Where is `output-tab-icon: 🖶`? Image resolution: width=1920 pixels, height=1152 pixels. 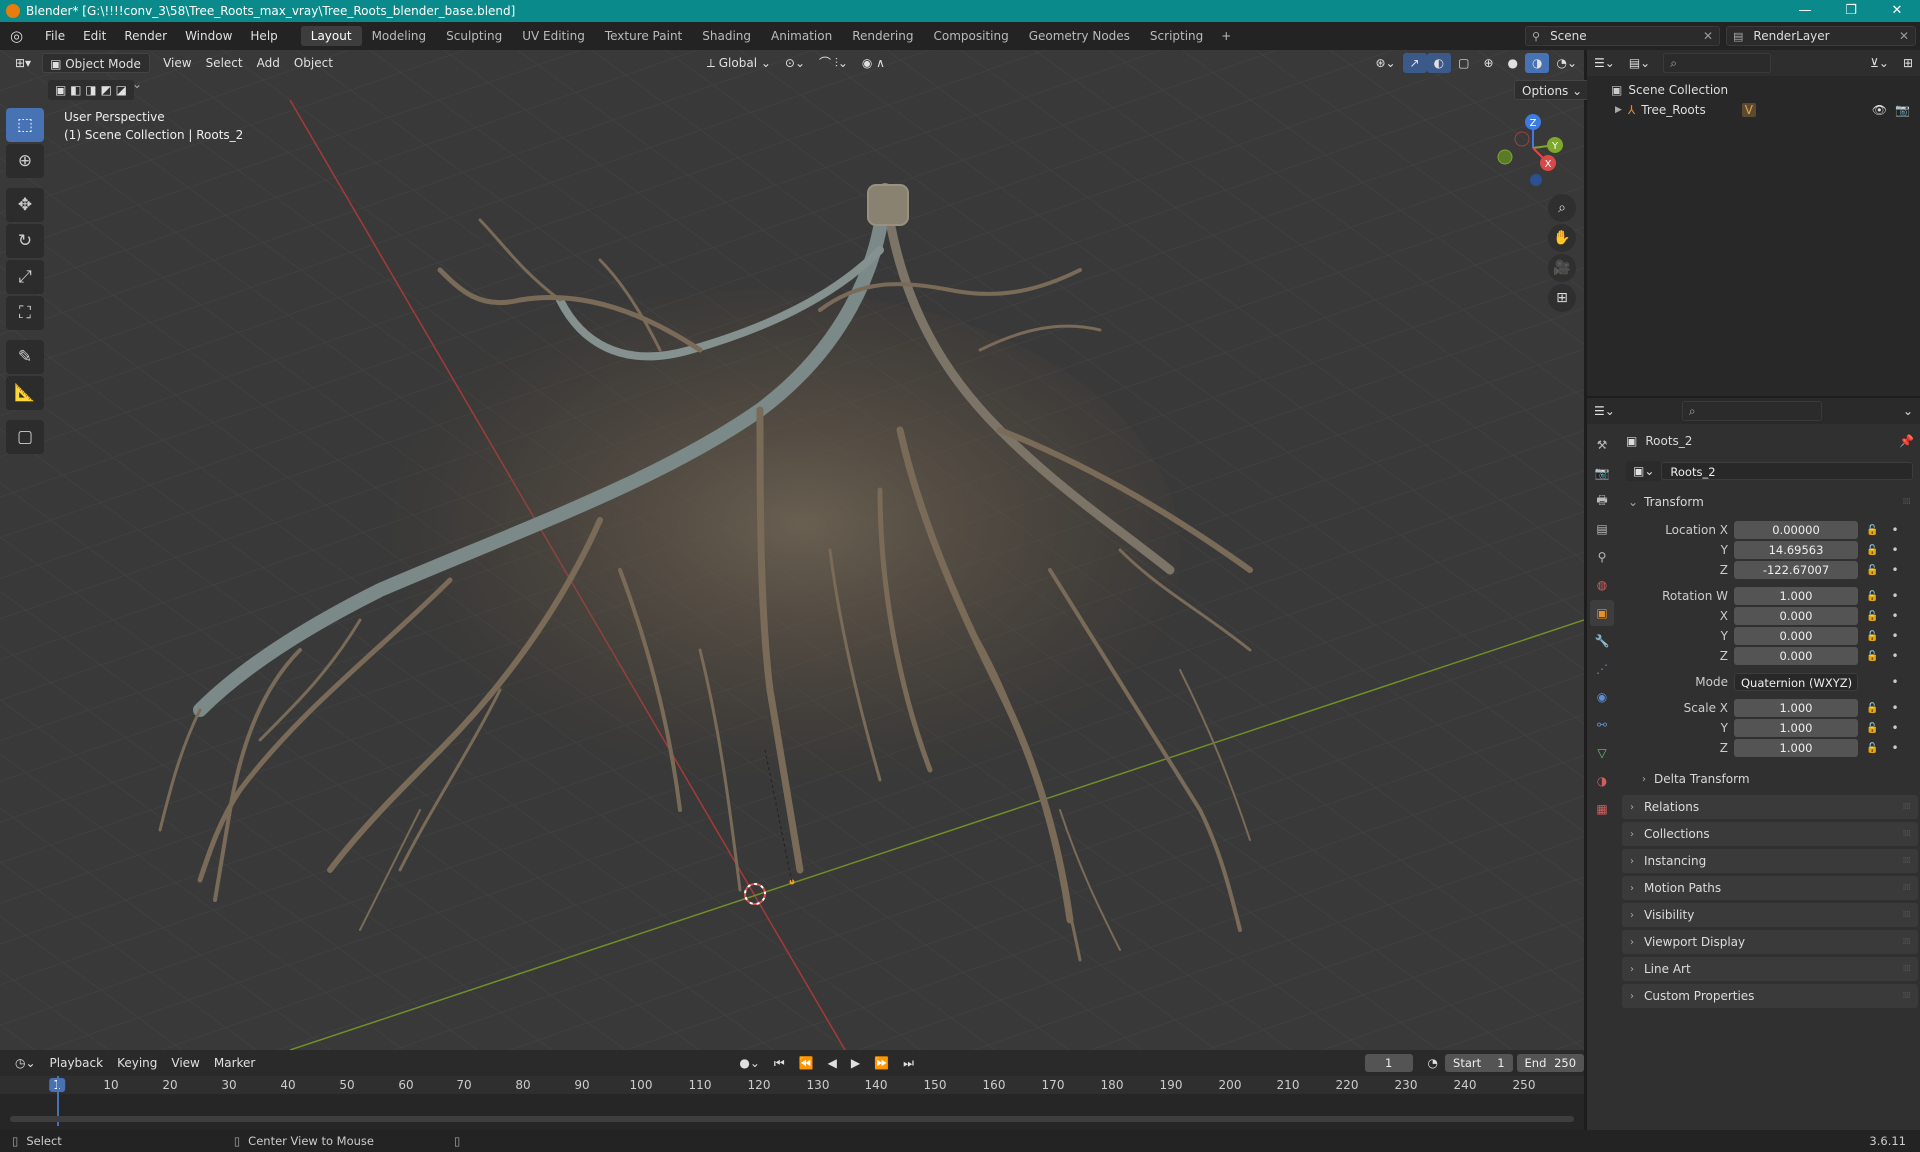 output-tab-icon: 🖶 is located at coordinates (1602, 501).